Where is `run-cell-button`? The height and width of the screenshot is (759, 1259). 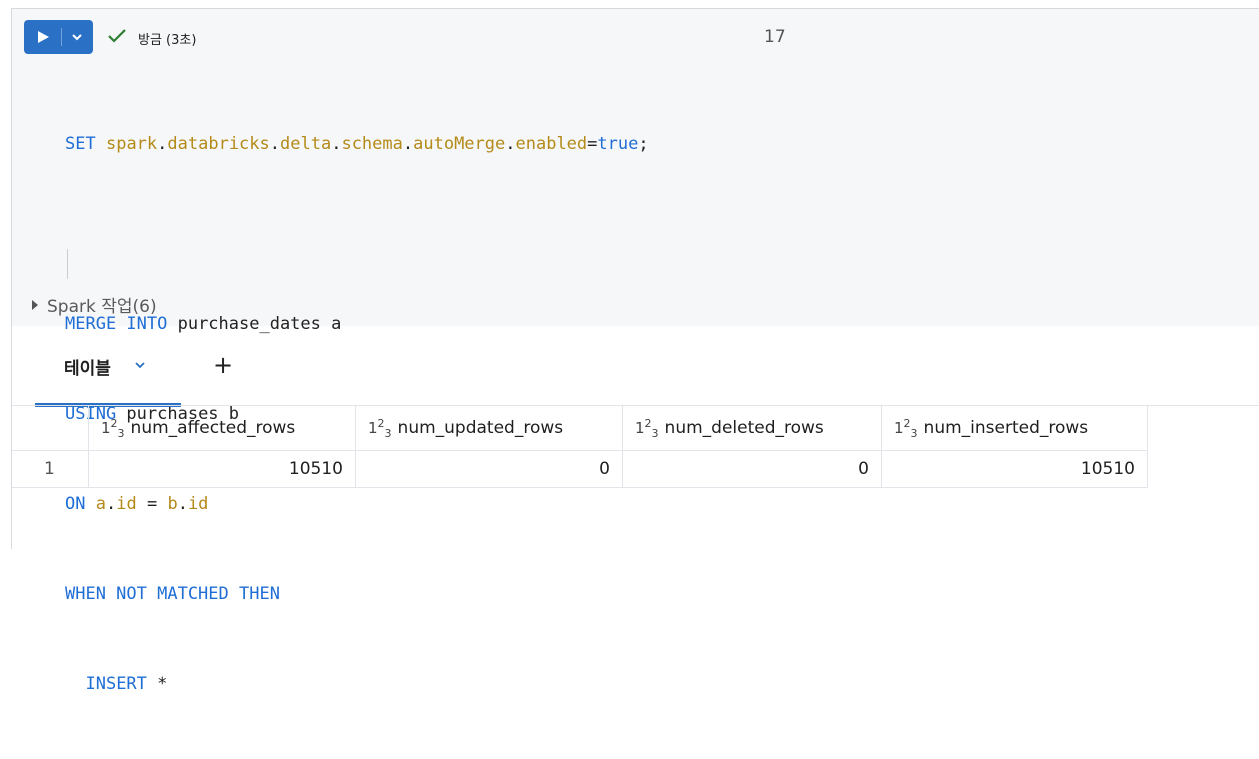 run-cell-button is located at coordinates (58, 37).